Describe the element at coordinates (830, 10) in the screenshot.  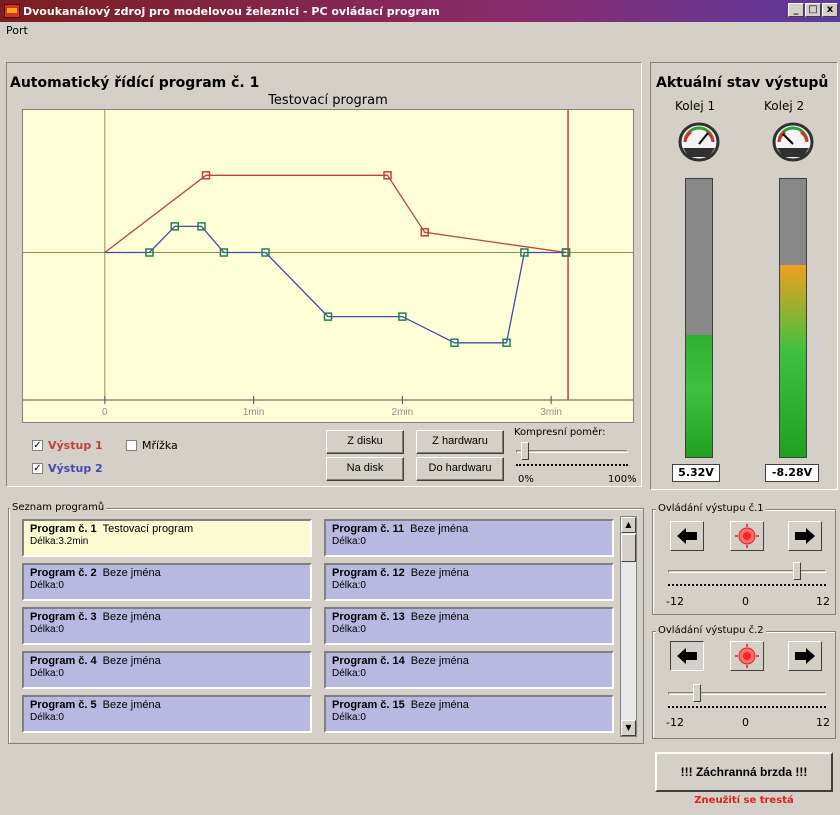
I see `close-button: x` at that location.